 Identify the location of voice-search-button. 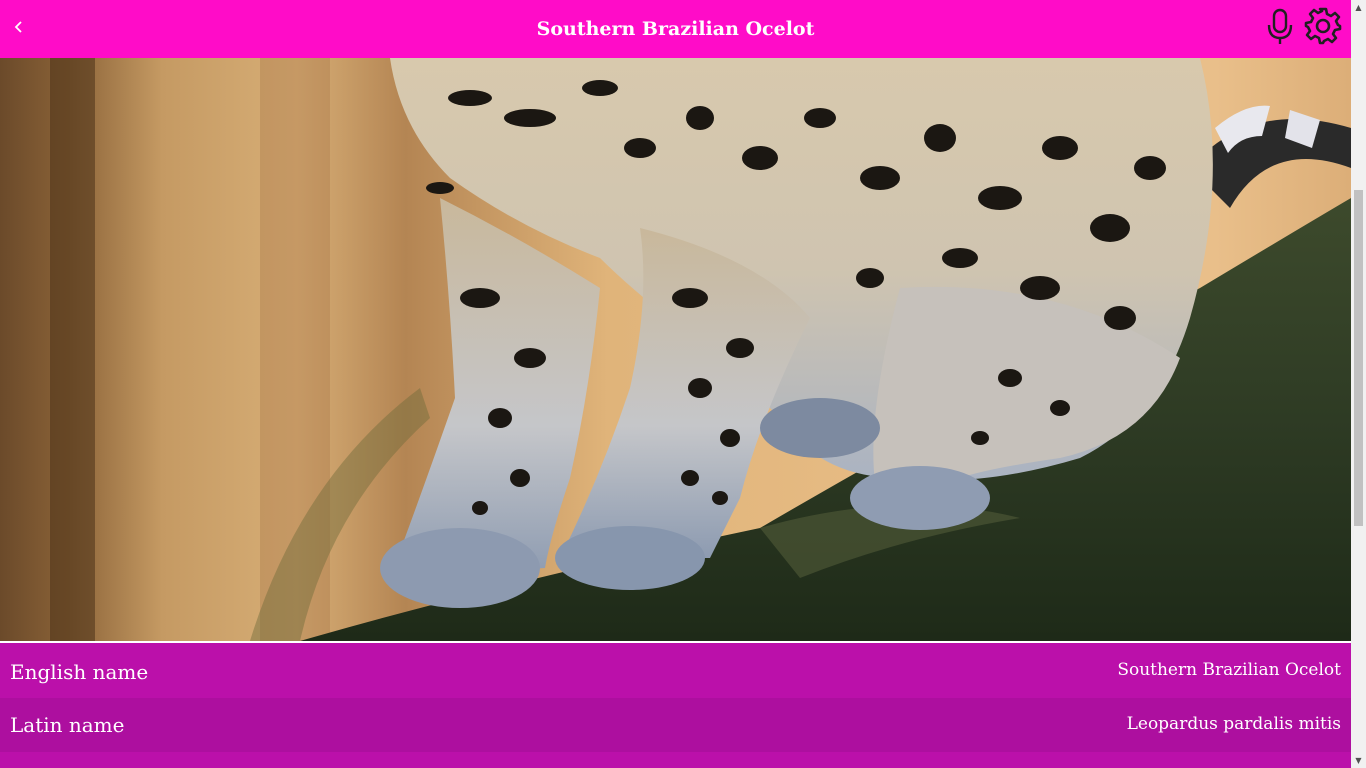
(1280, 27).